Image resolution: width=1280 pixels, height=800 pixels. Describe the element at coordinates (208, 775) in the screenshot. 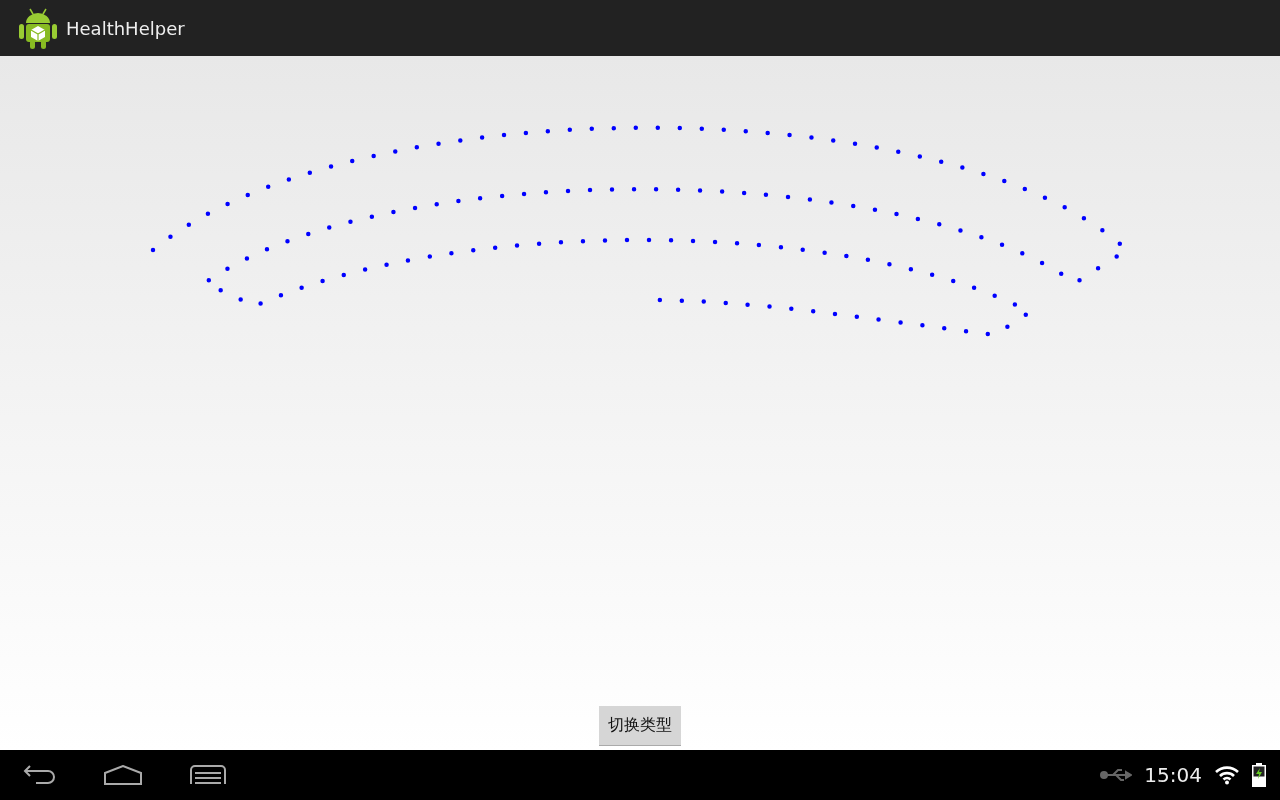

I see `recent-apps-icon` at that location.